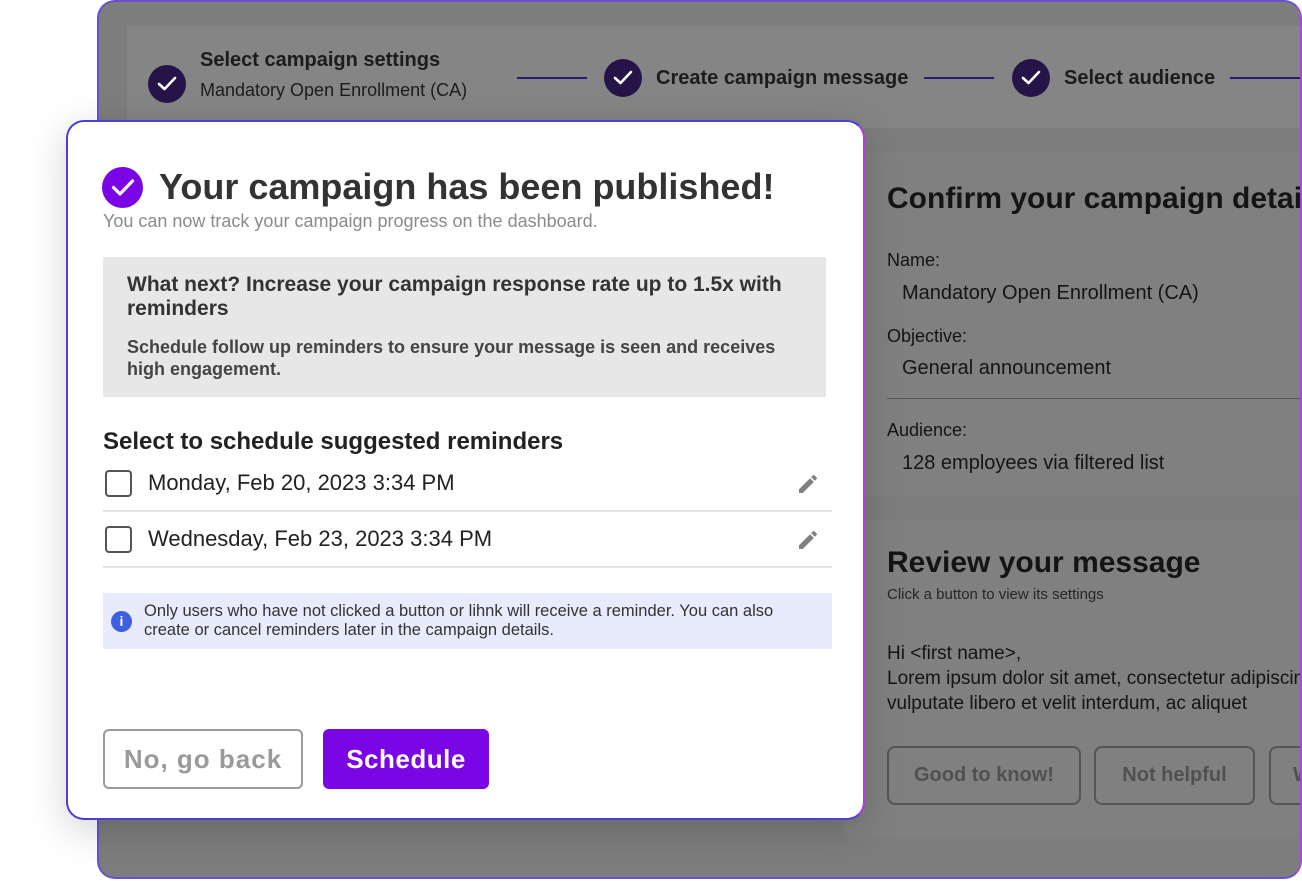  I want to click on step-title: Select audience, so click(1140, 77).